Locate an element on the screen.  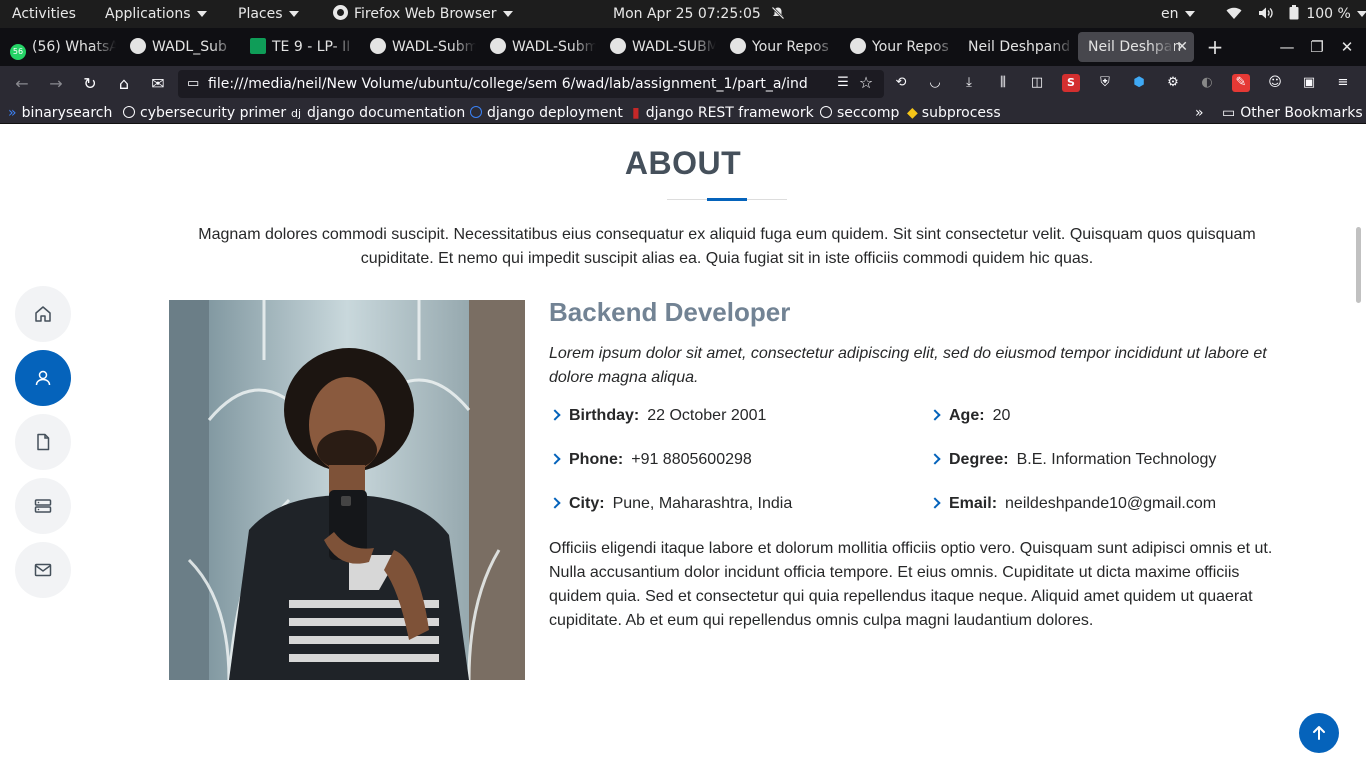
library-icon: ⫼ is located at coordinates (1003, 83).